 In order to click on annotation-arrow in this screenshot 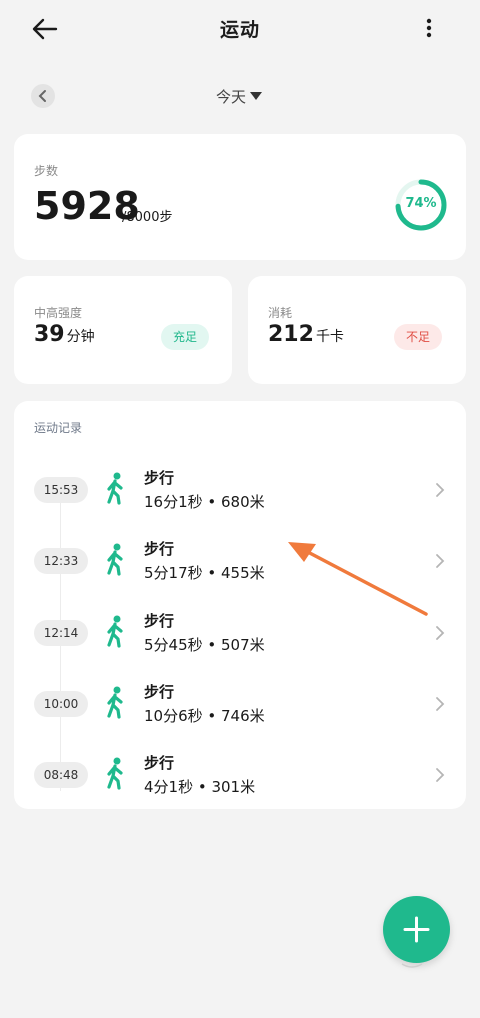, I will do `click(358, 579)`.